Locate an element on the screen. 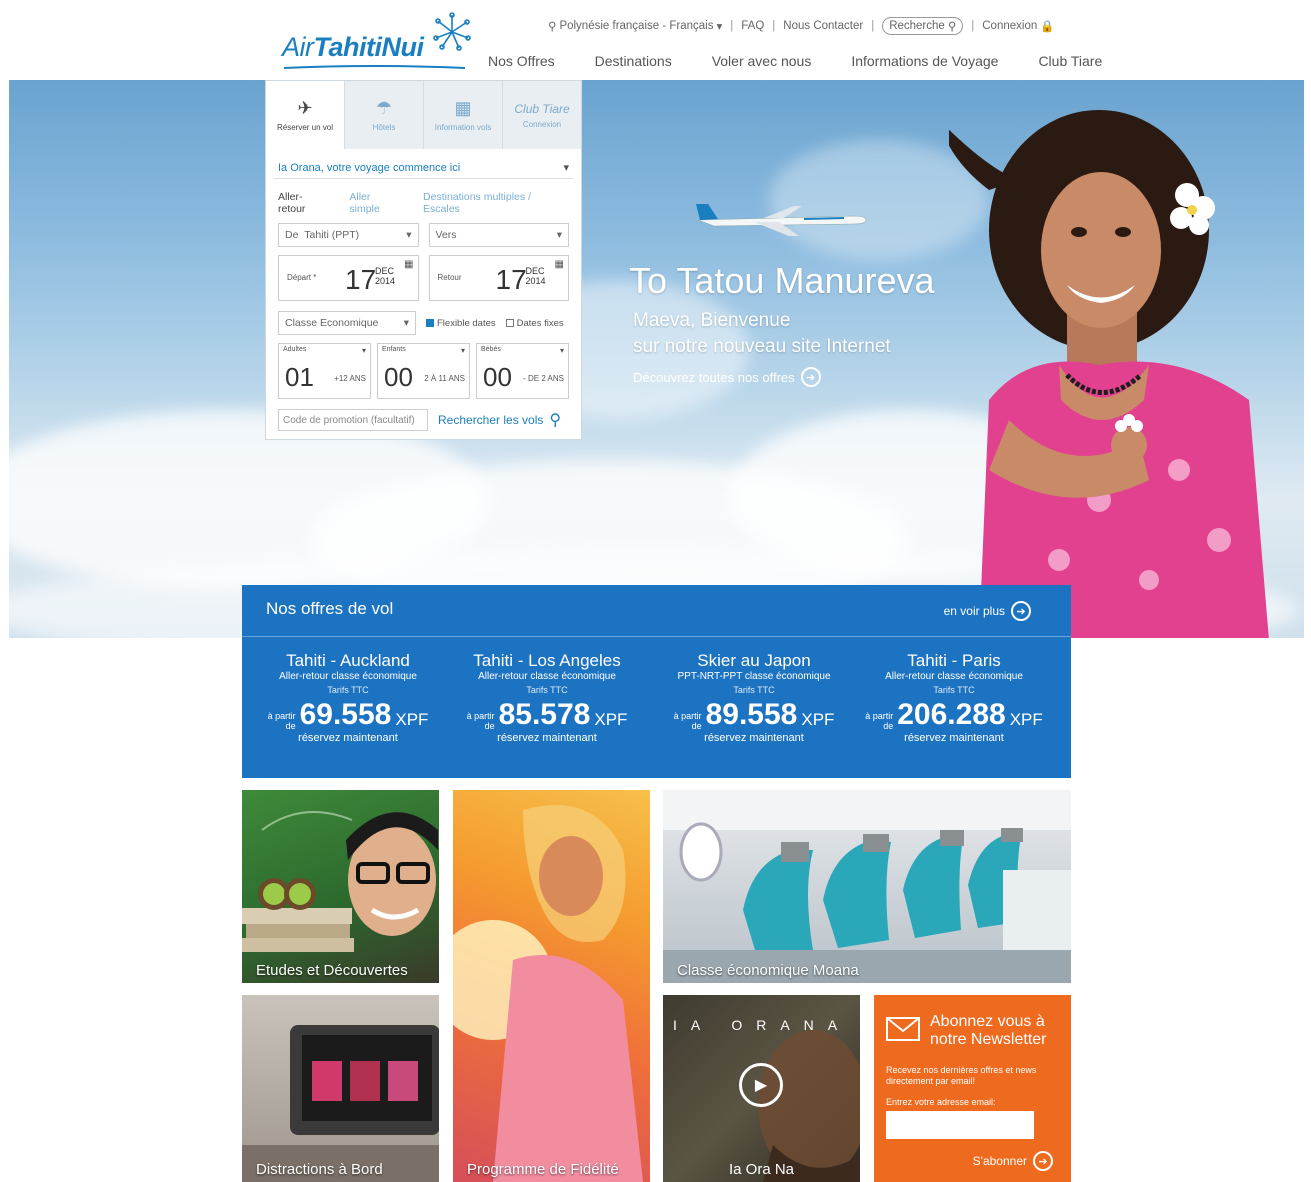 Image resolution: width=1311 pixels, height=1182 pixels. offer-price: à partir de 206.288 XPF is located at coordinates (954, 715).